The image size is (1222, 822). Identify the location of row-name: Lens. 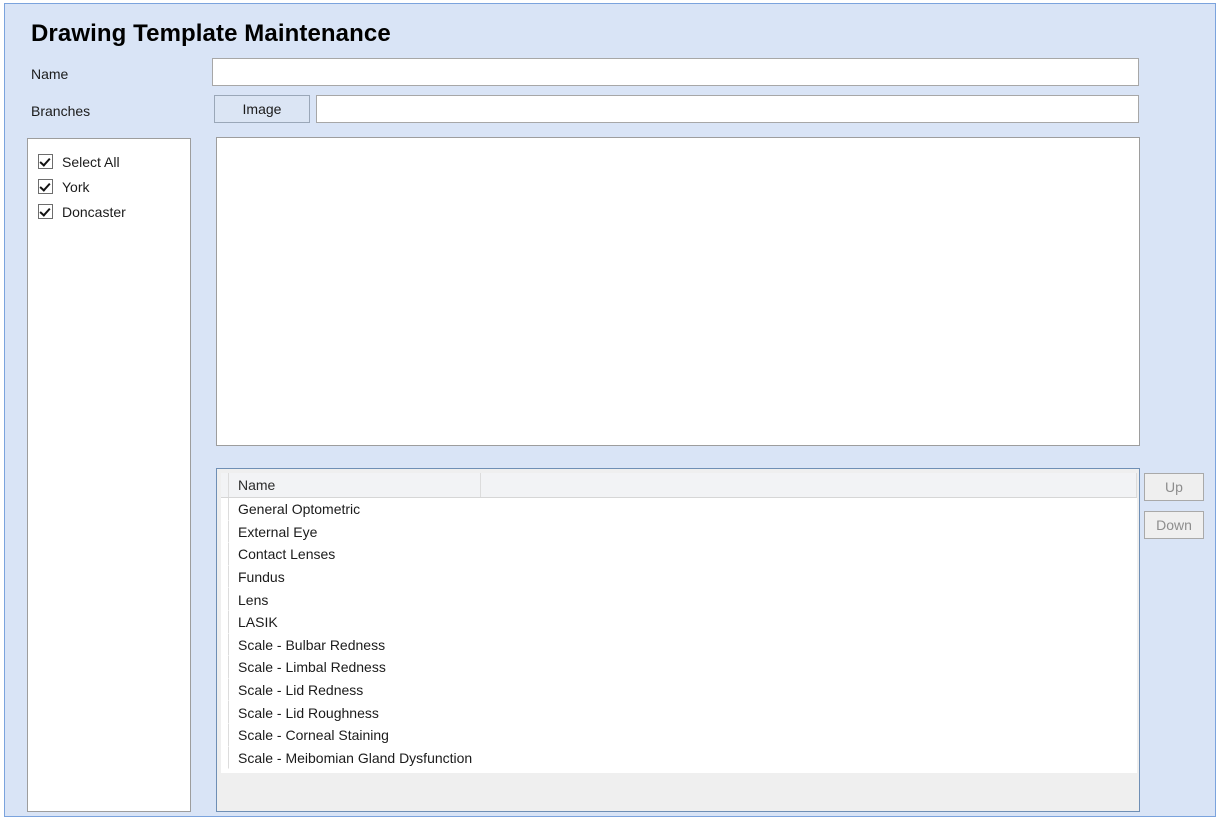
(253, 599).